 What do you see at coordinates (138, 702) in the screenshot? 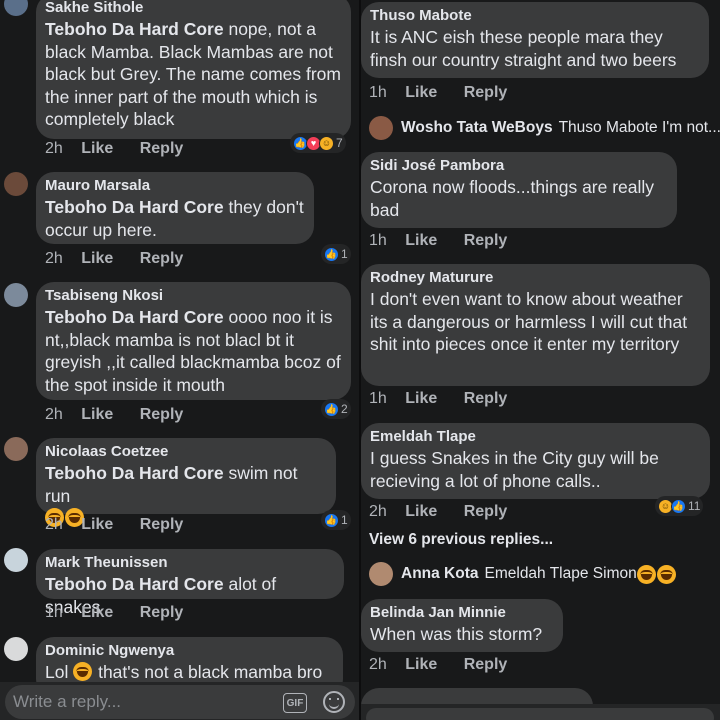
I see `reply-input` at bounding box center [138, 702].